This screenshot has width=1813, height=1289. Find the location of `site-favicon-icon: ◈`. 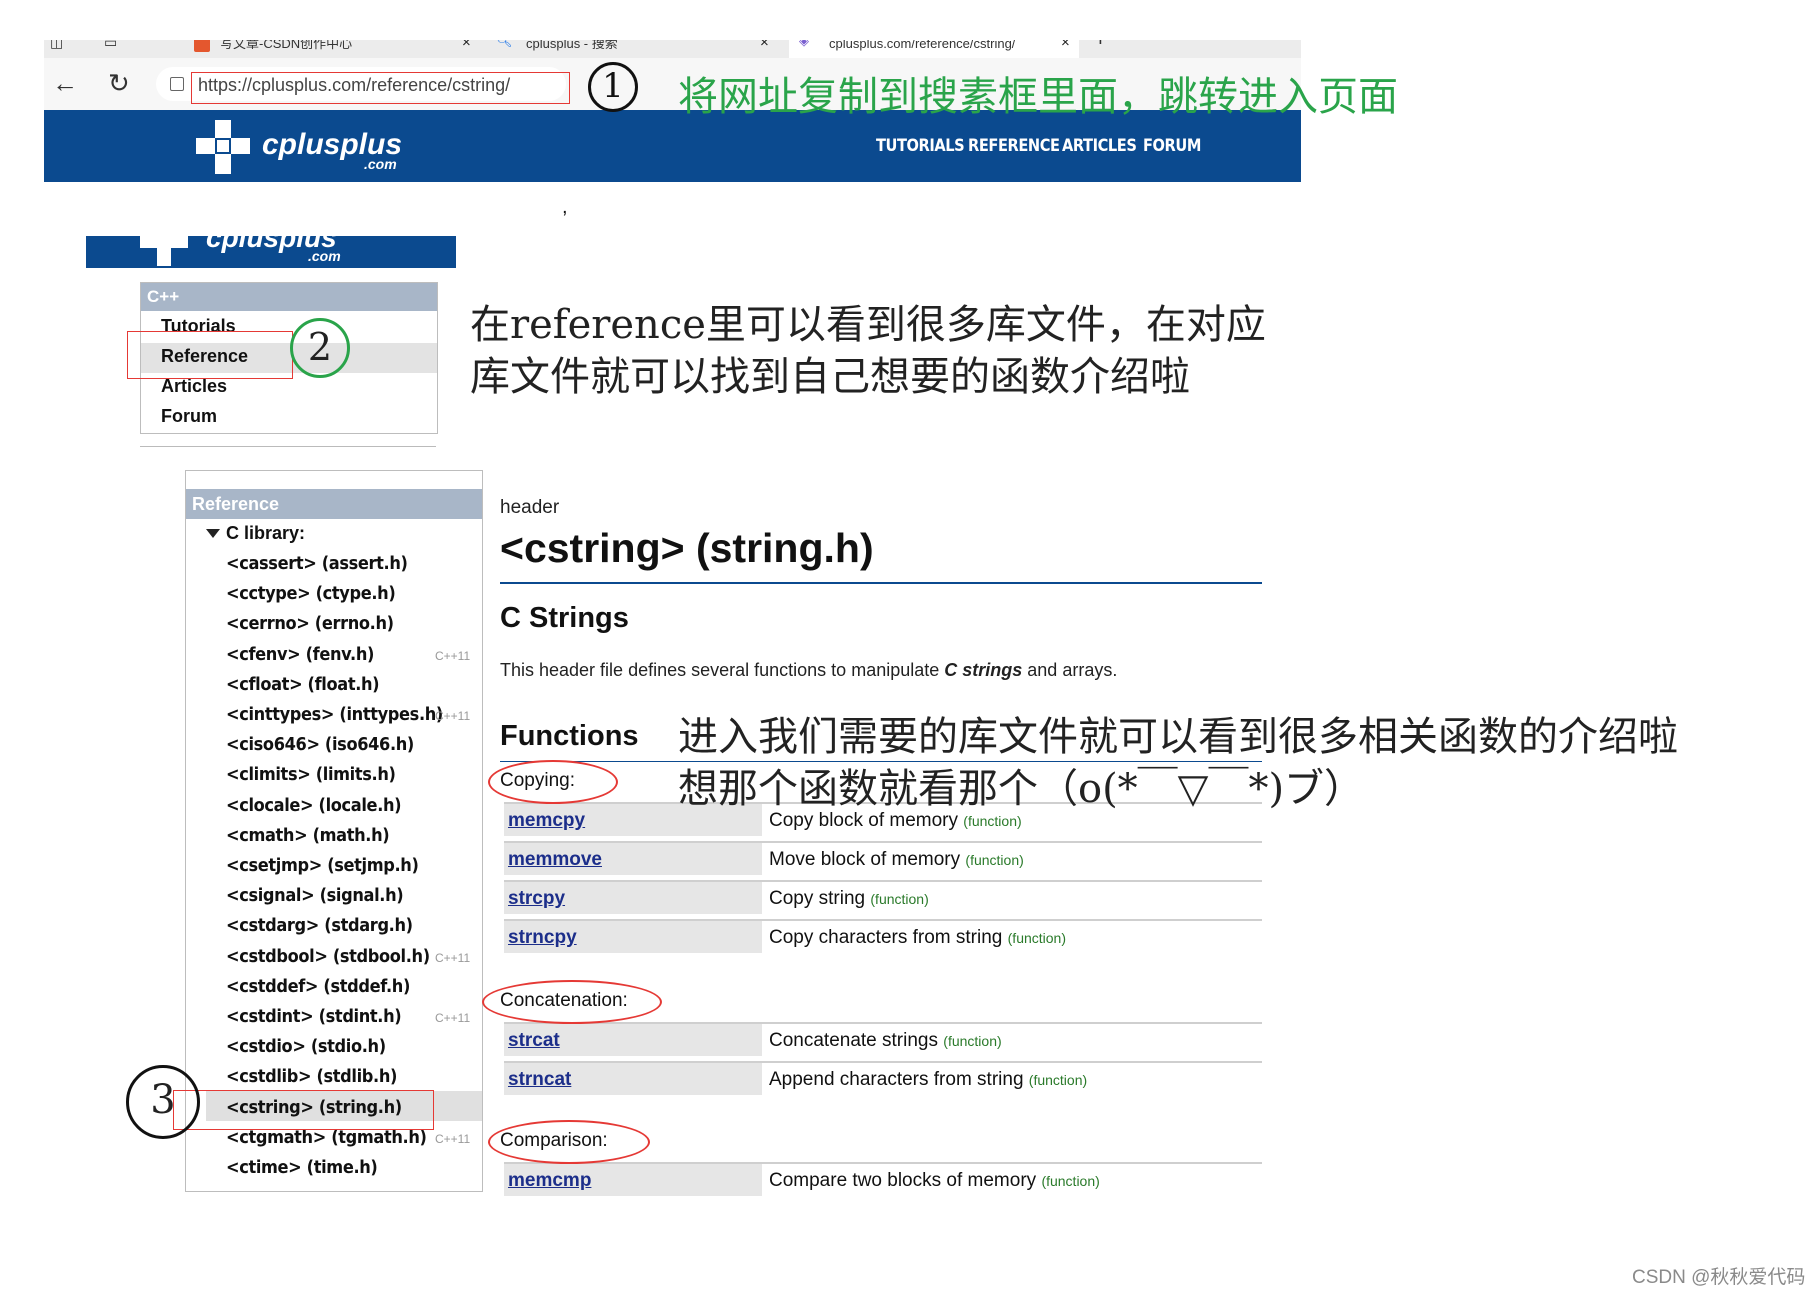

site-favicon-icon: ◈ is located at coordinates (804, 44).